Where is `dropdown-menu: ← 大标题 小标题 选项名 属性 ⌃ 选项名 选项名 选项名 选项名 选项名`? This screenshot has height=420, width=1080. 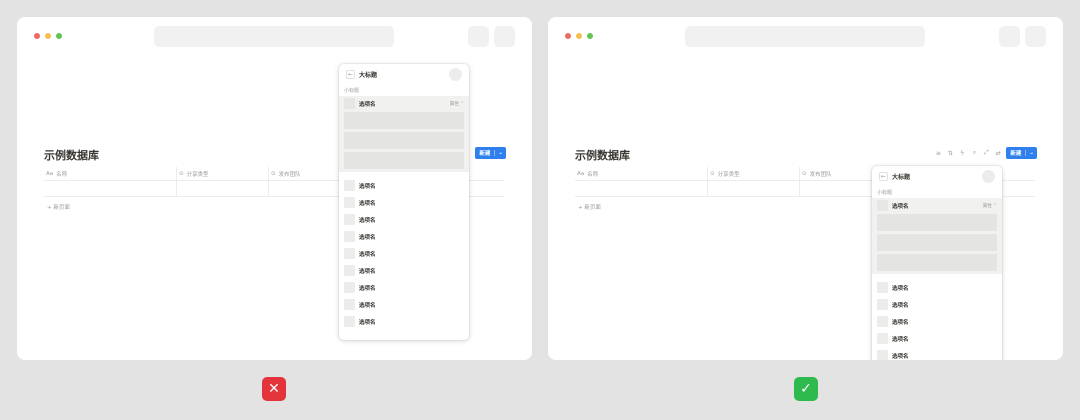 dropdown-menu: ← 大标题 小标题 选项名 属性 ⌃ 选项名 选项名 选项名 选项名 选项名 is located at coordinates (937, 263).